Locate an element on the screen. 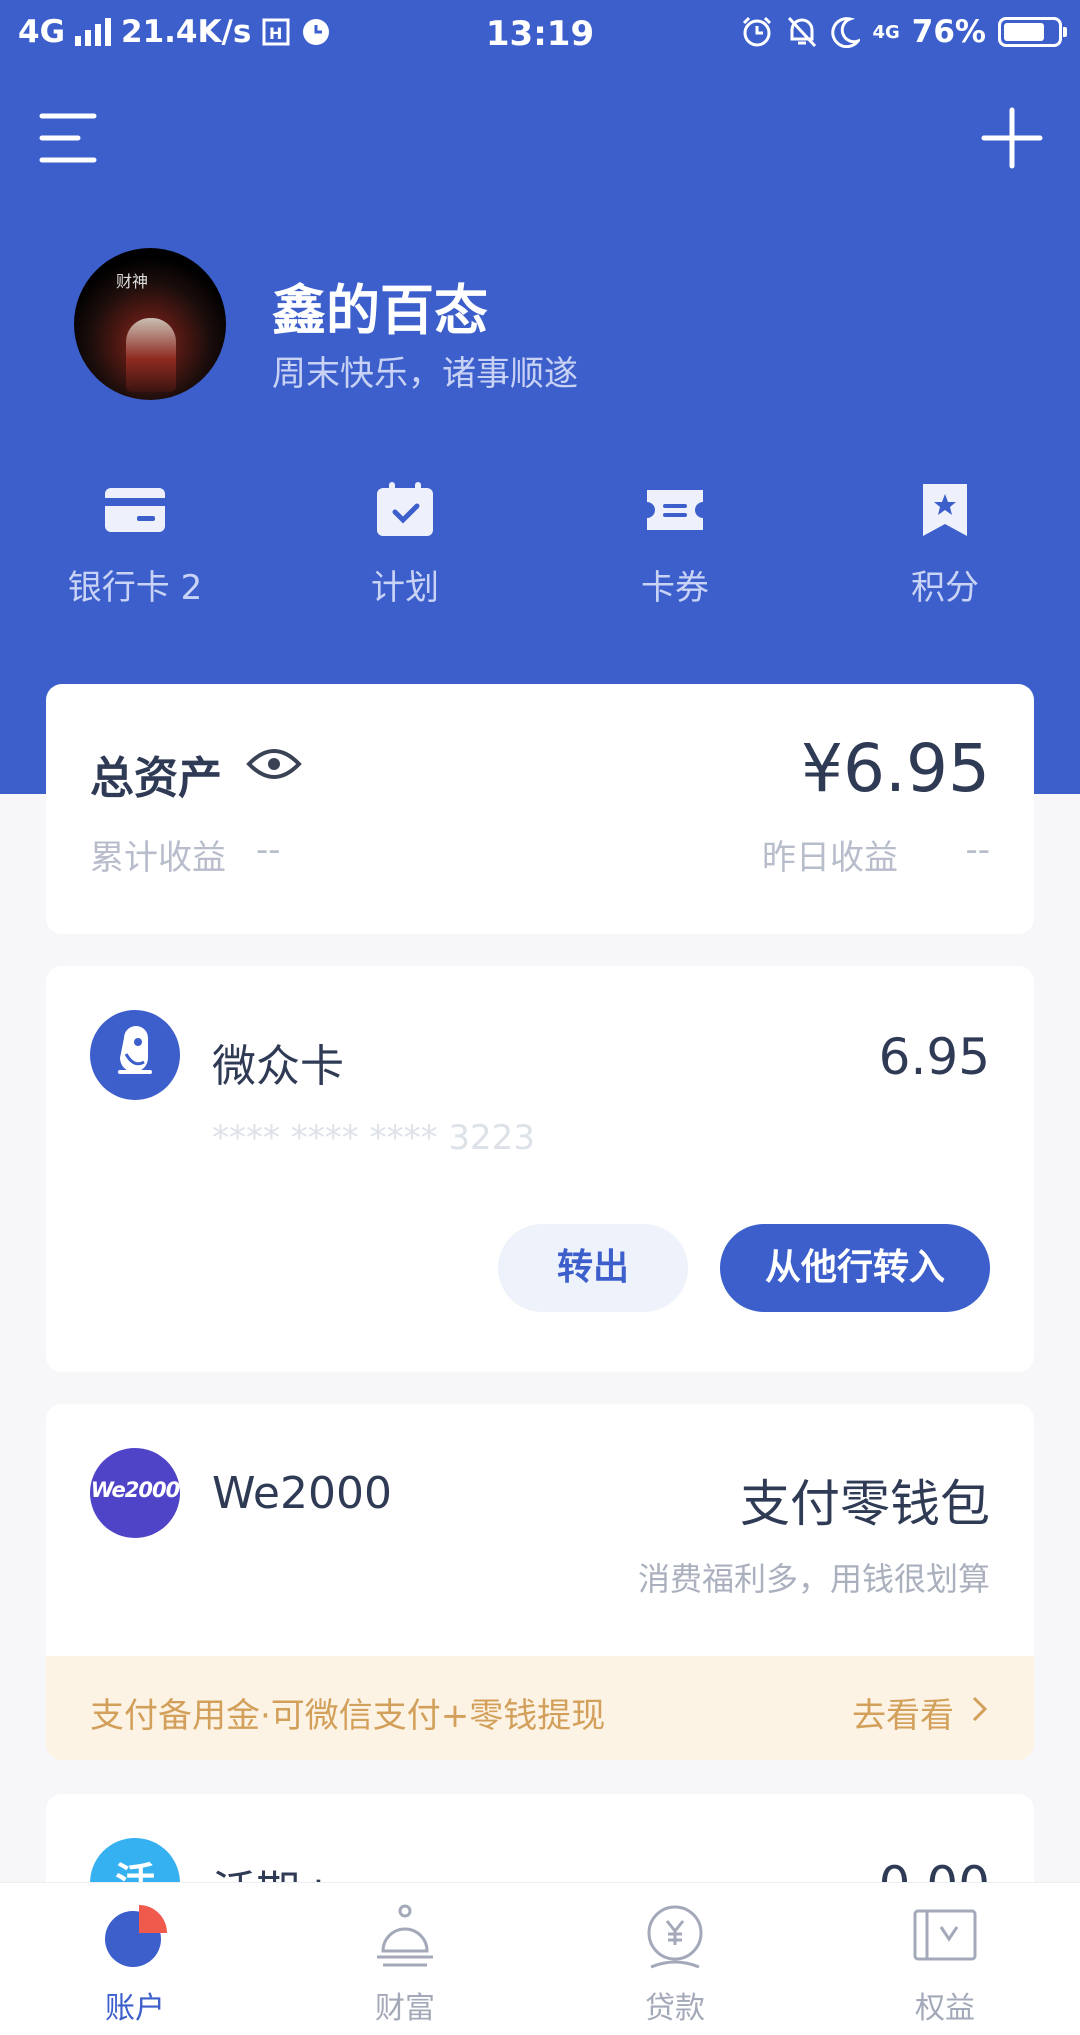  quick-action-coupon: 卡券 is located at coordinates (675, 545).